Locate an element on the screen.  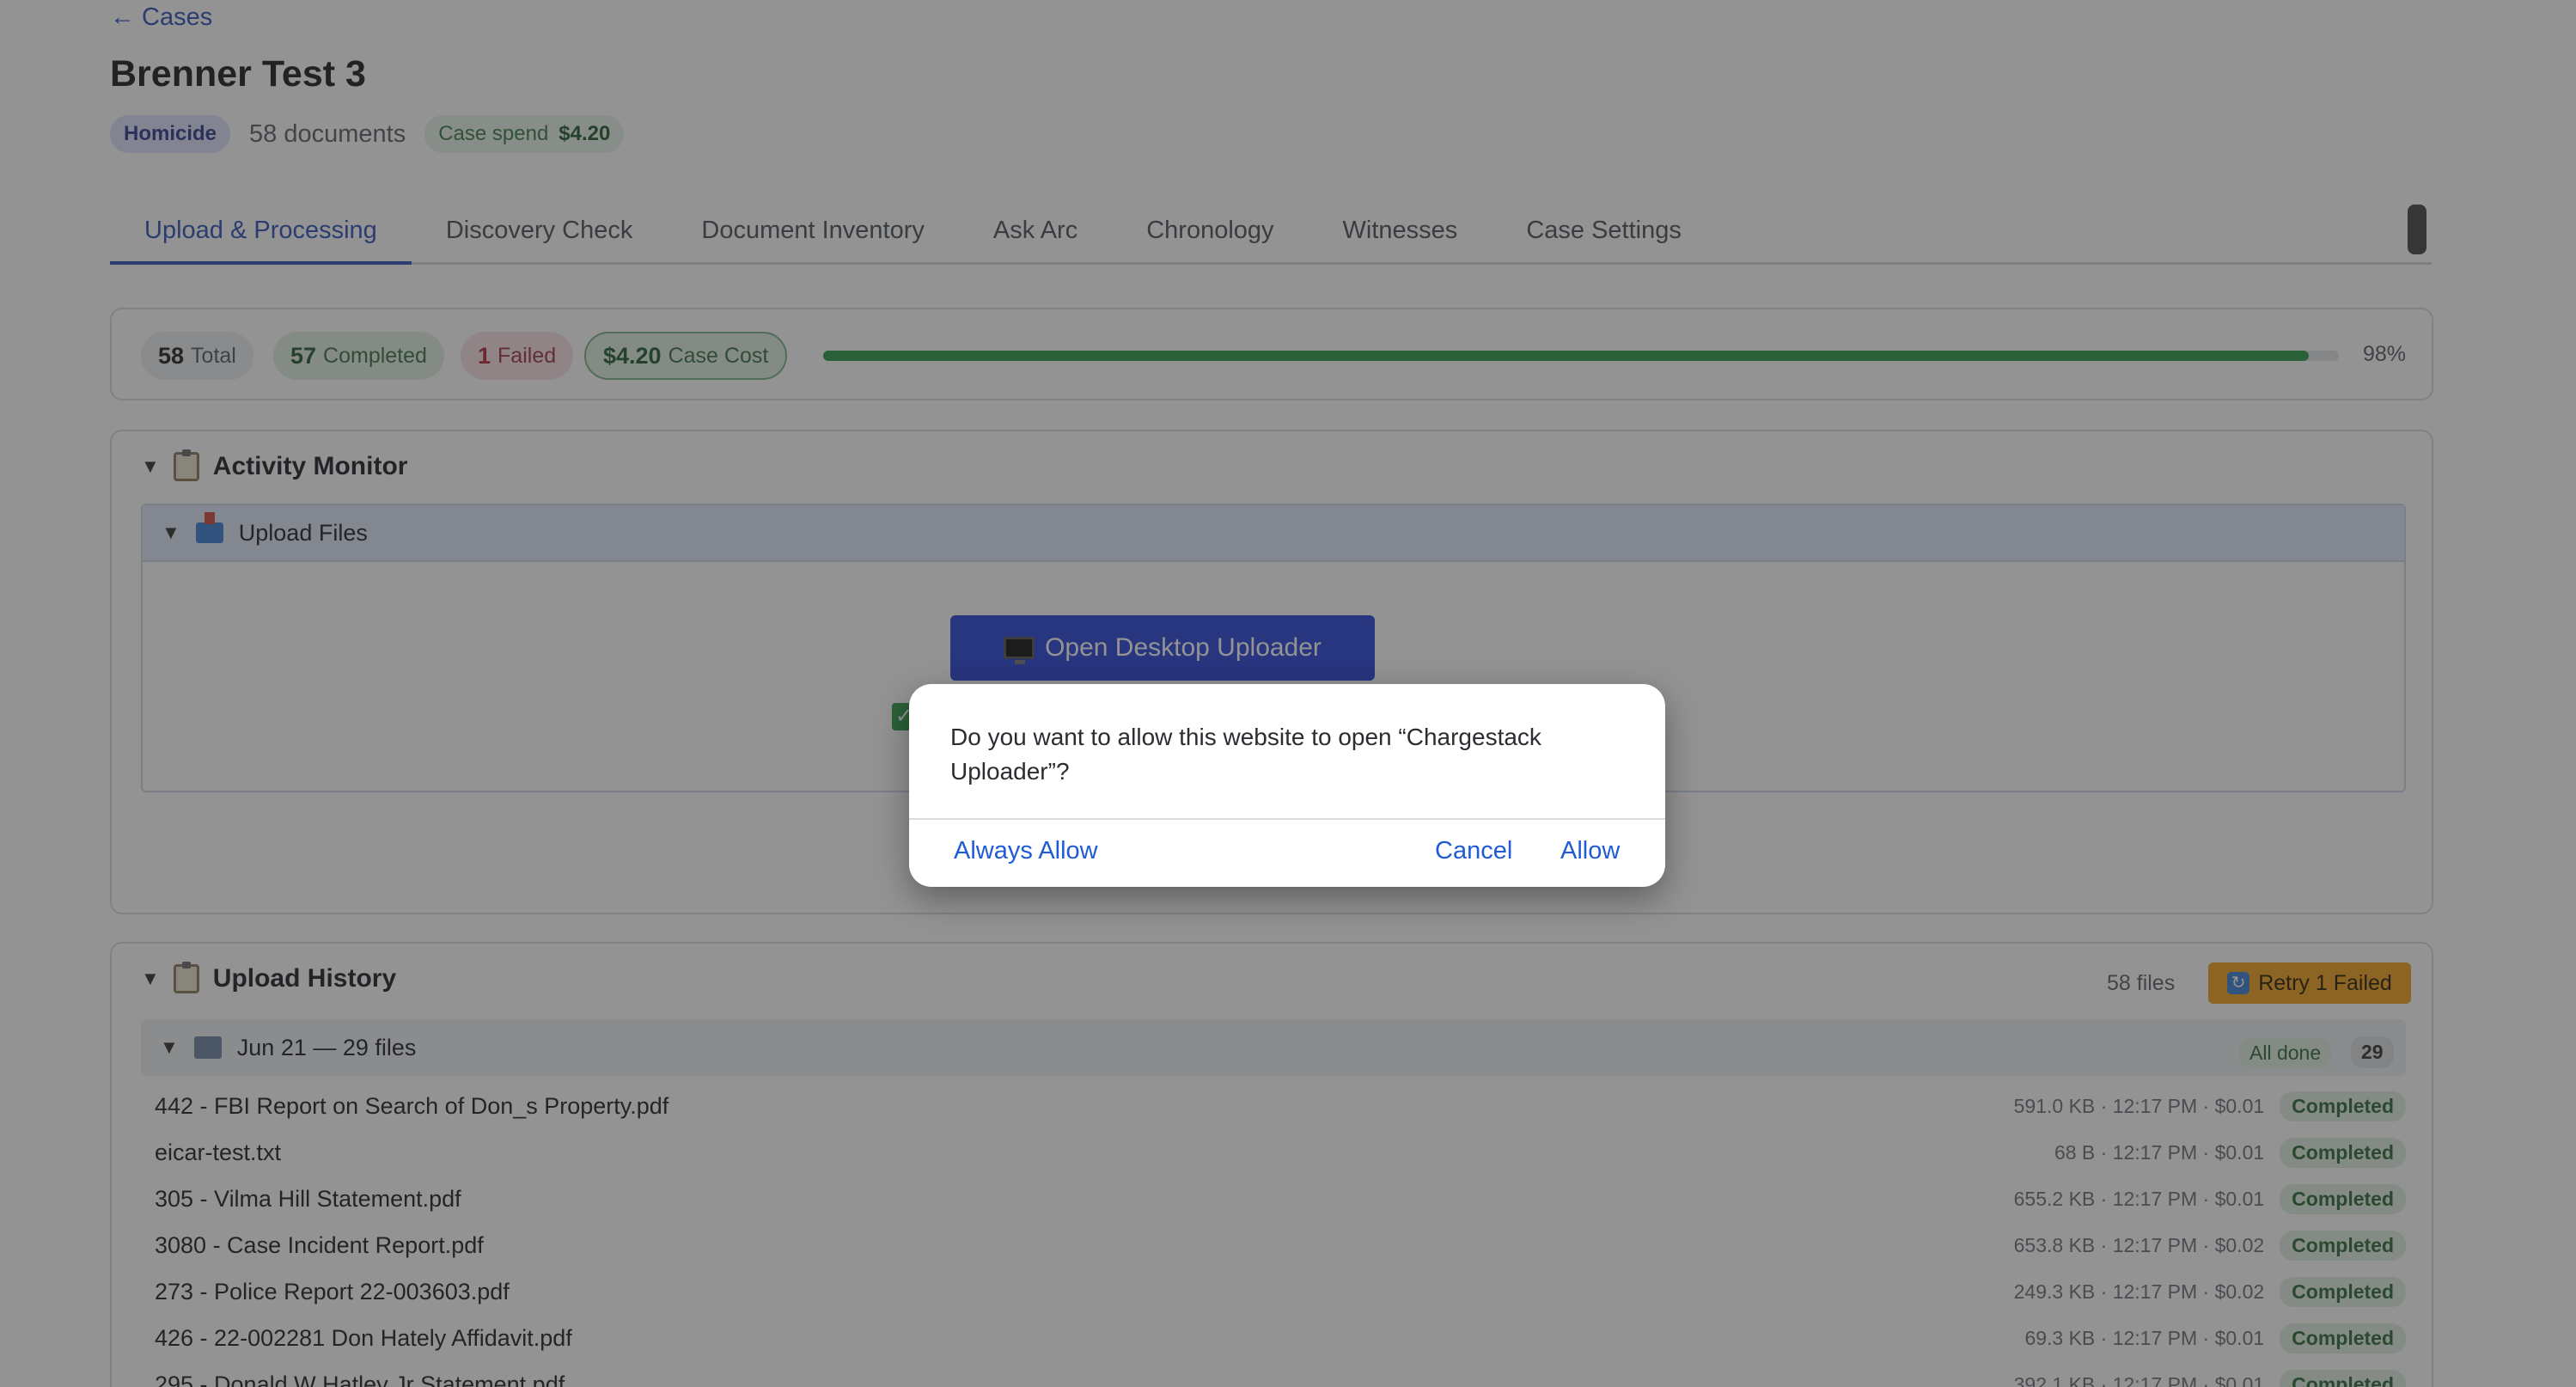
allow-button: Allow is located at coordinates (1590, 851).